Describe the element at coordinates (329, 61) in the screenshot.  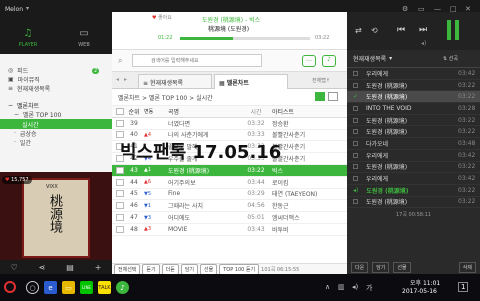
I see `music-search-icon: ♪` at that location.